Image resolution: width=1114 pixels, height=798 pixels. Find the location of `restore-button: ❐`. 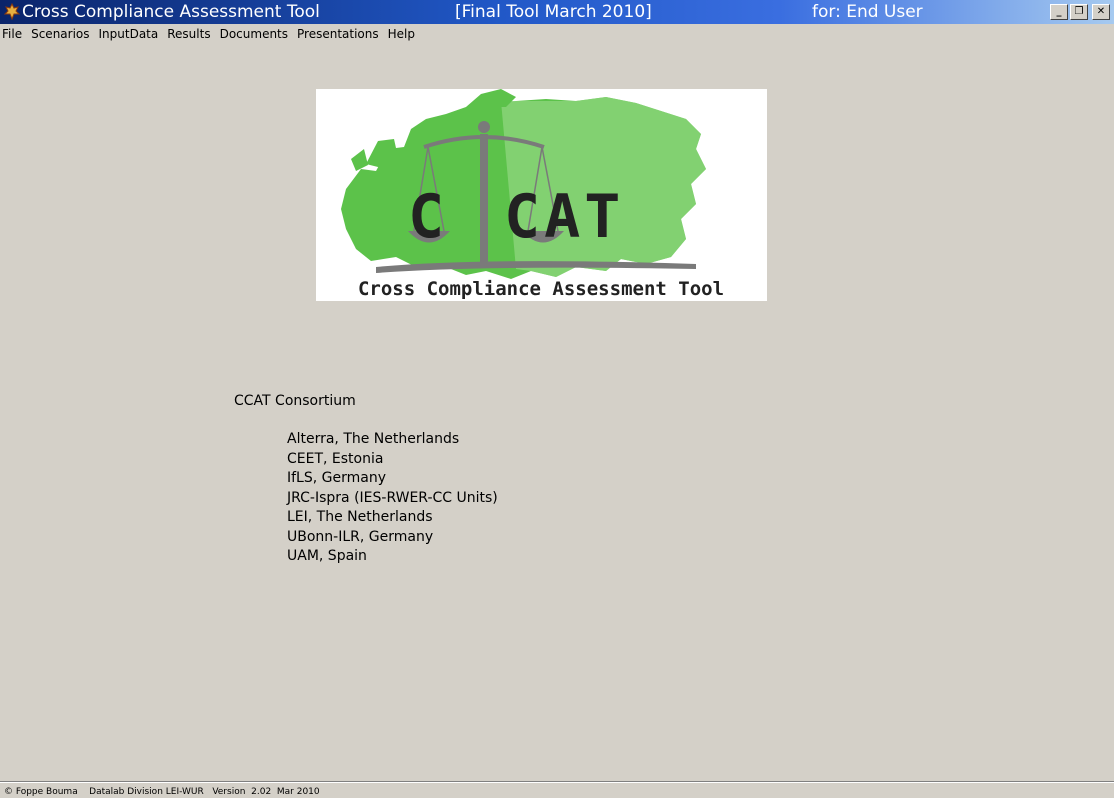

restore-button: ❐ is located at coordinates (1079, 12).